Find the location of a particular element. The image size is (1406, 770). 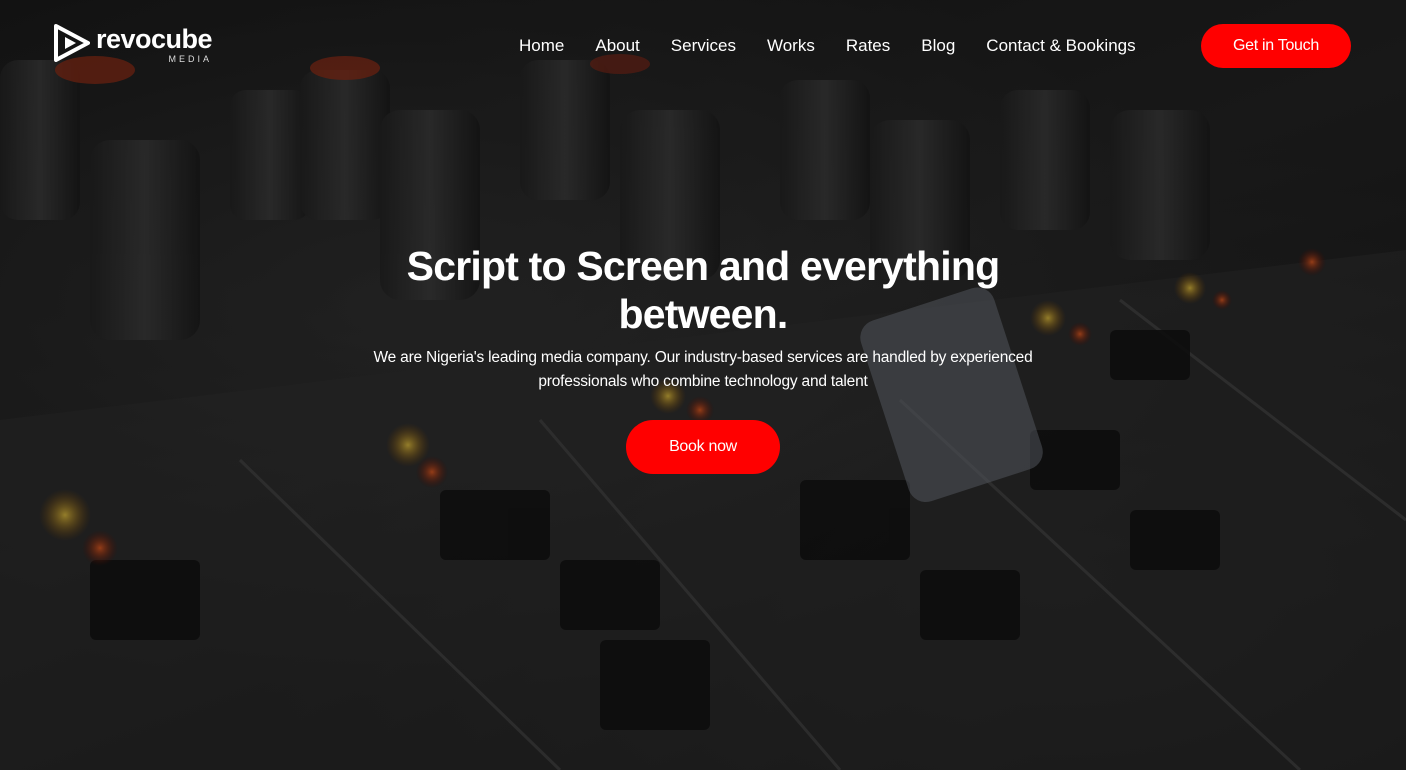

brand-tagline: MEDIA is located at coordinates (190, 59).